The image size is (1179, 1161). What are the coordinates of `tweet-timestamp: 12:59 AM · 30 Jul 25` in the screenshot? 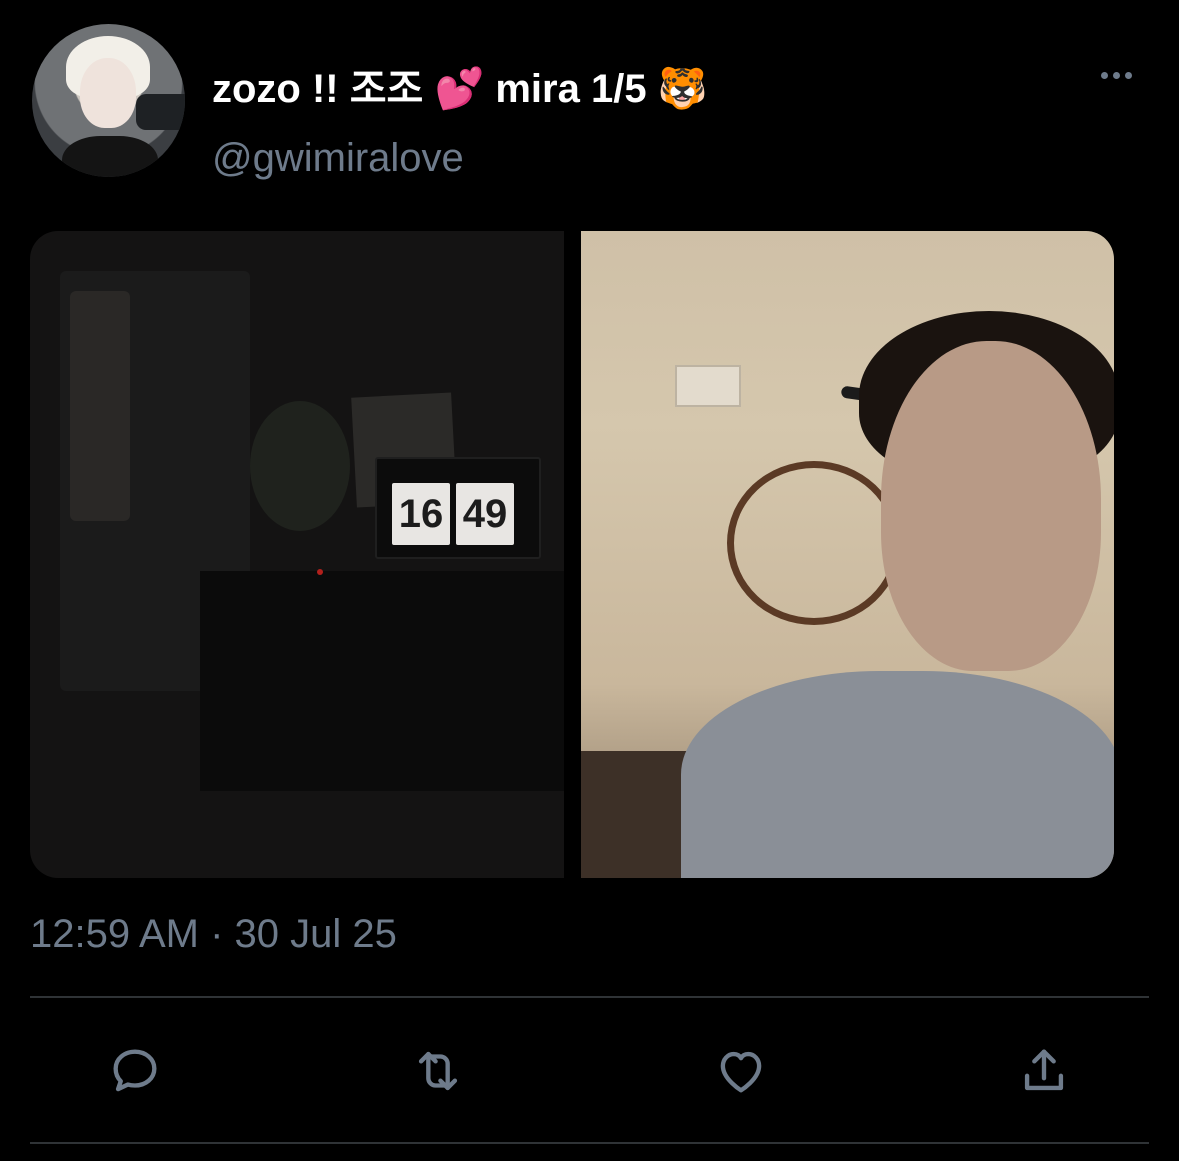 It's located at (213, 934).